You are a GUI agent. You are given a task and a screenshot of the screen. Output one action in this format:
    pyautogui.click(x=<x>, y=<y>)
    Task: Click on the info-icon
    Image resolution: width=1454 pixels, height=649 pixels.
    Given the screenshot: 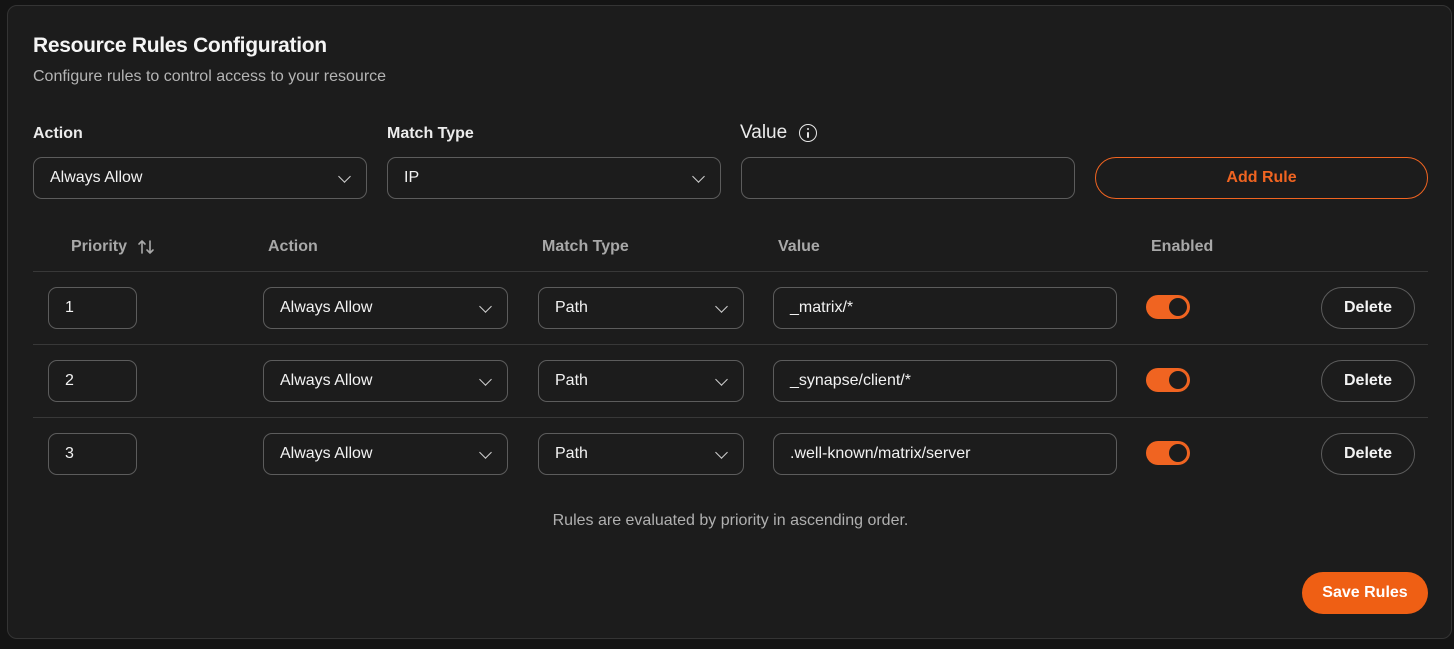 What is the action you would take?
    pyautogui.click(x=808, y=133)
    